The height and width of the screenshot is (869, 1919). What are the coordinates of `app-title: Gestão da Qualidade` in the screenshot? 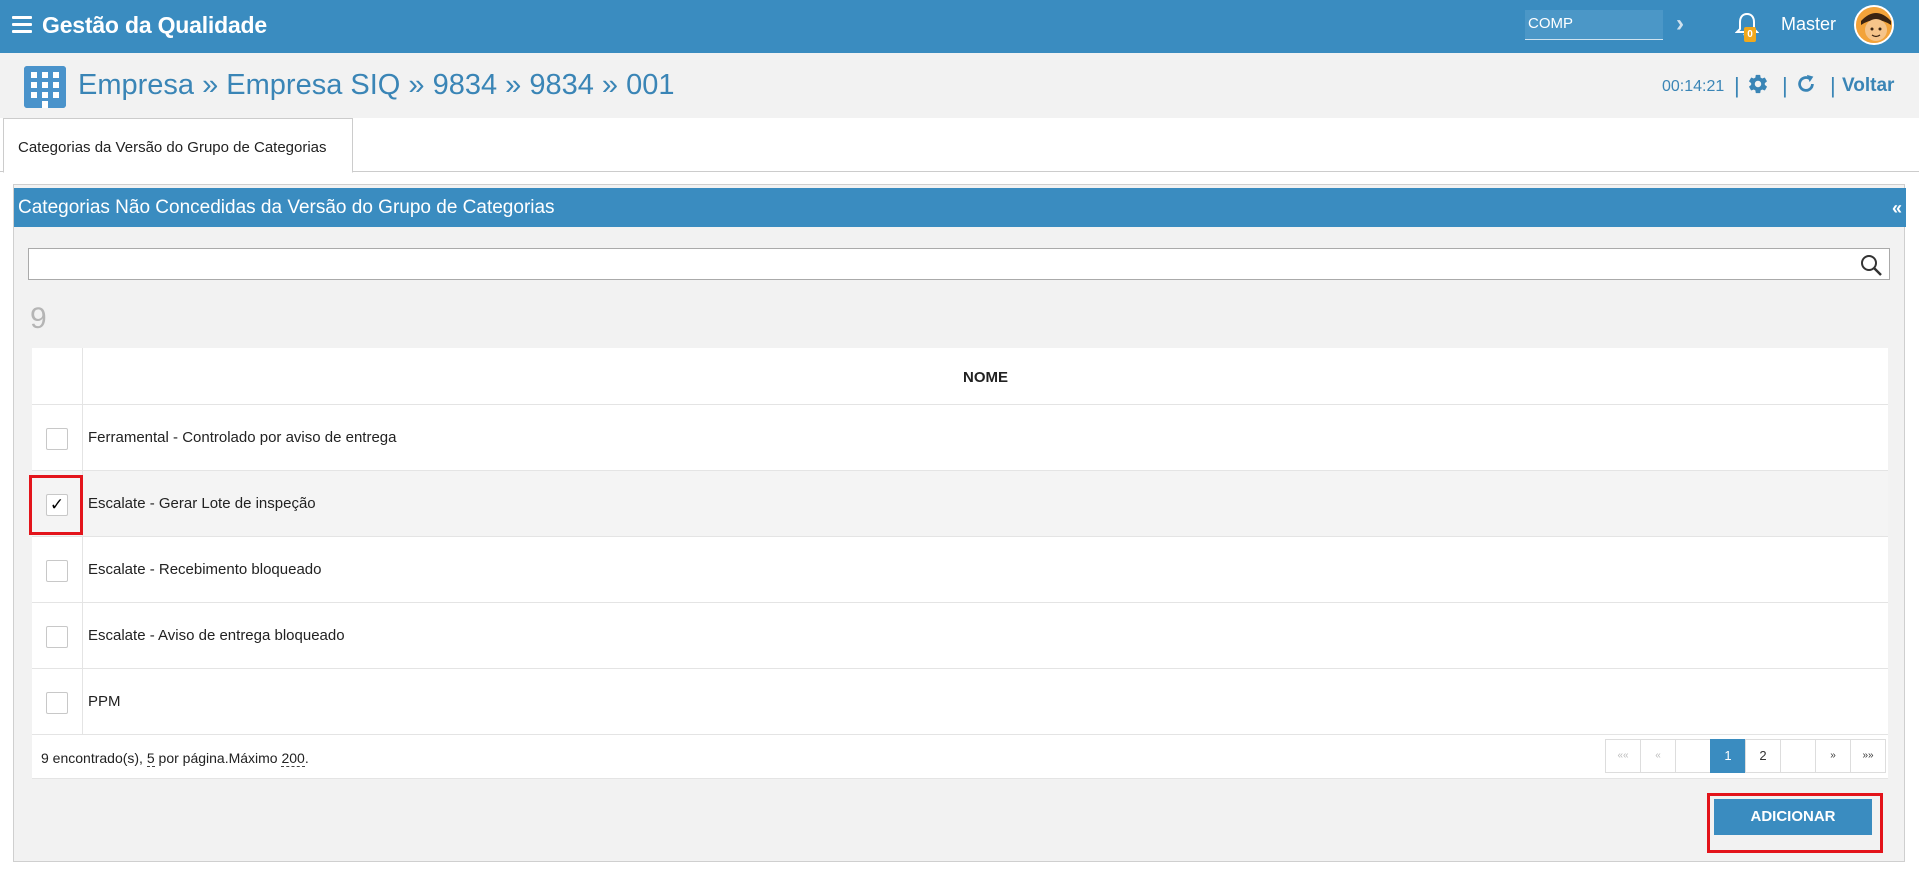 It's located at (154, 25).